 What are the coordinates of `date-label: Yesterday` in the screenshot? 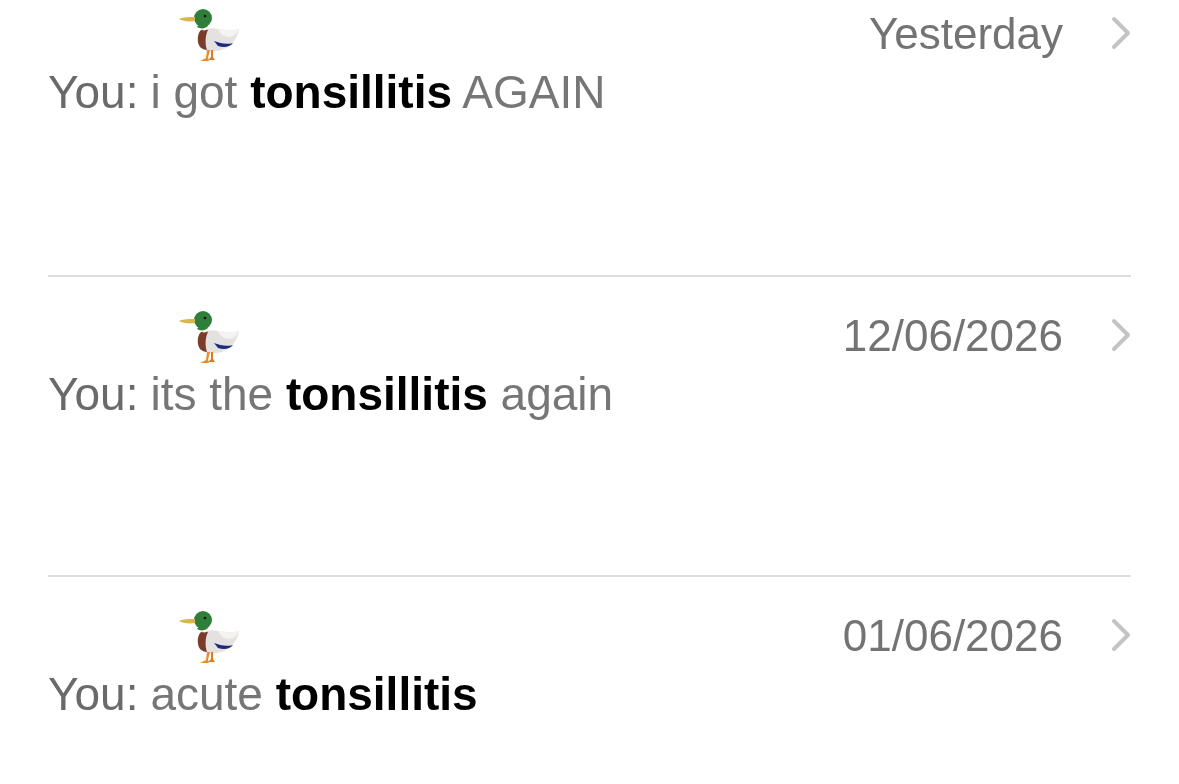 It's located at (965, 34).